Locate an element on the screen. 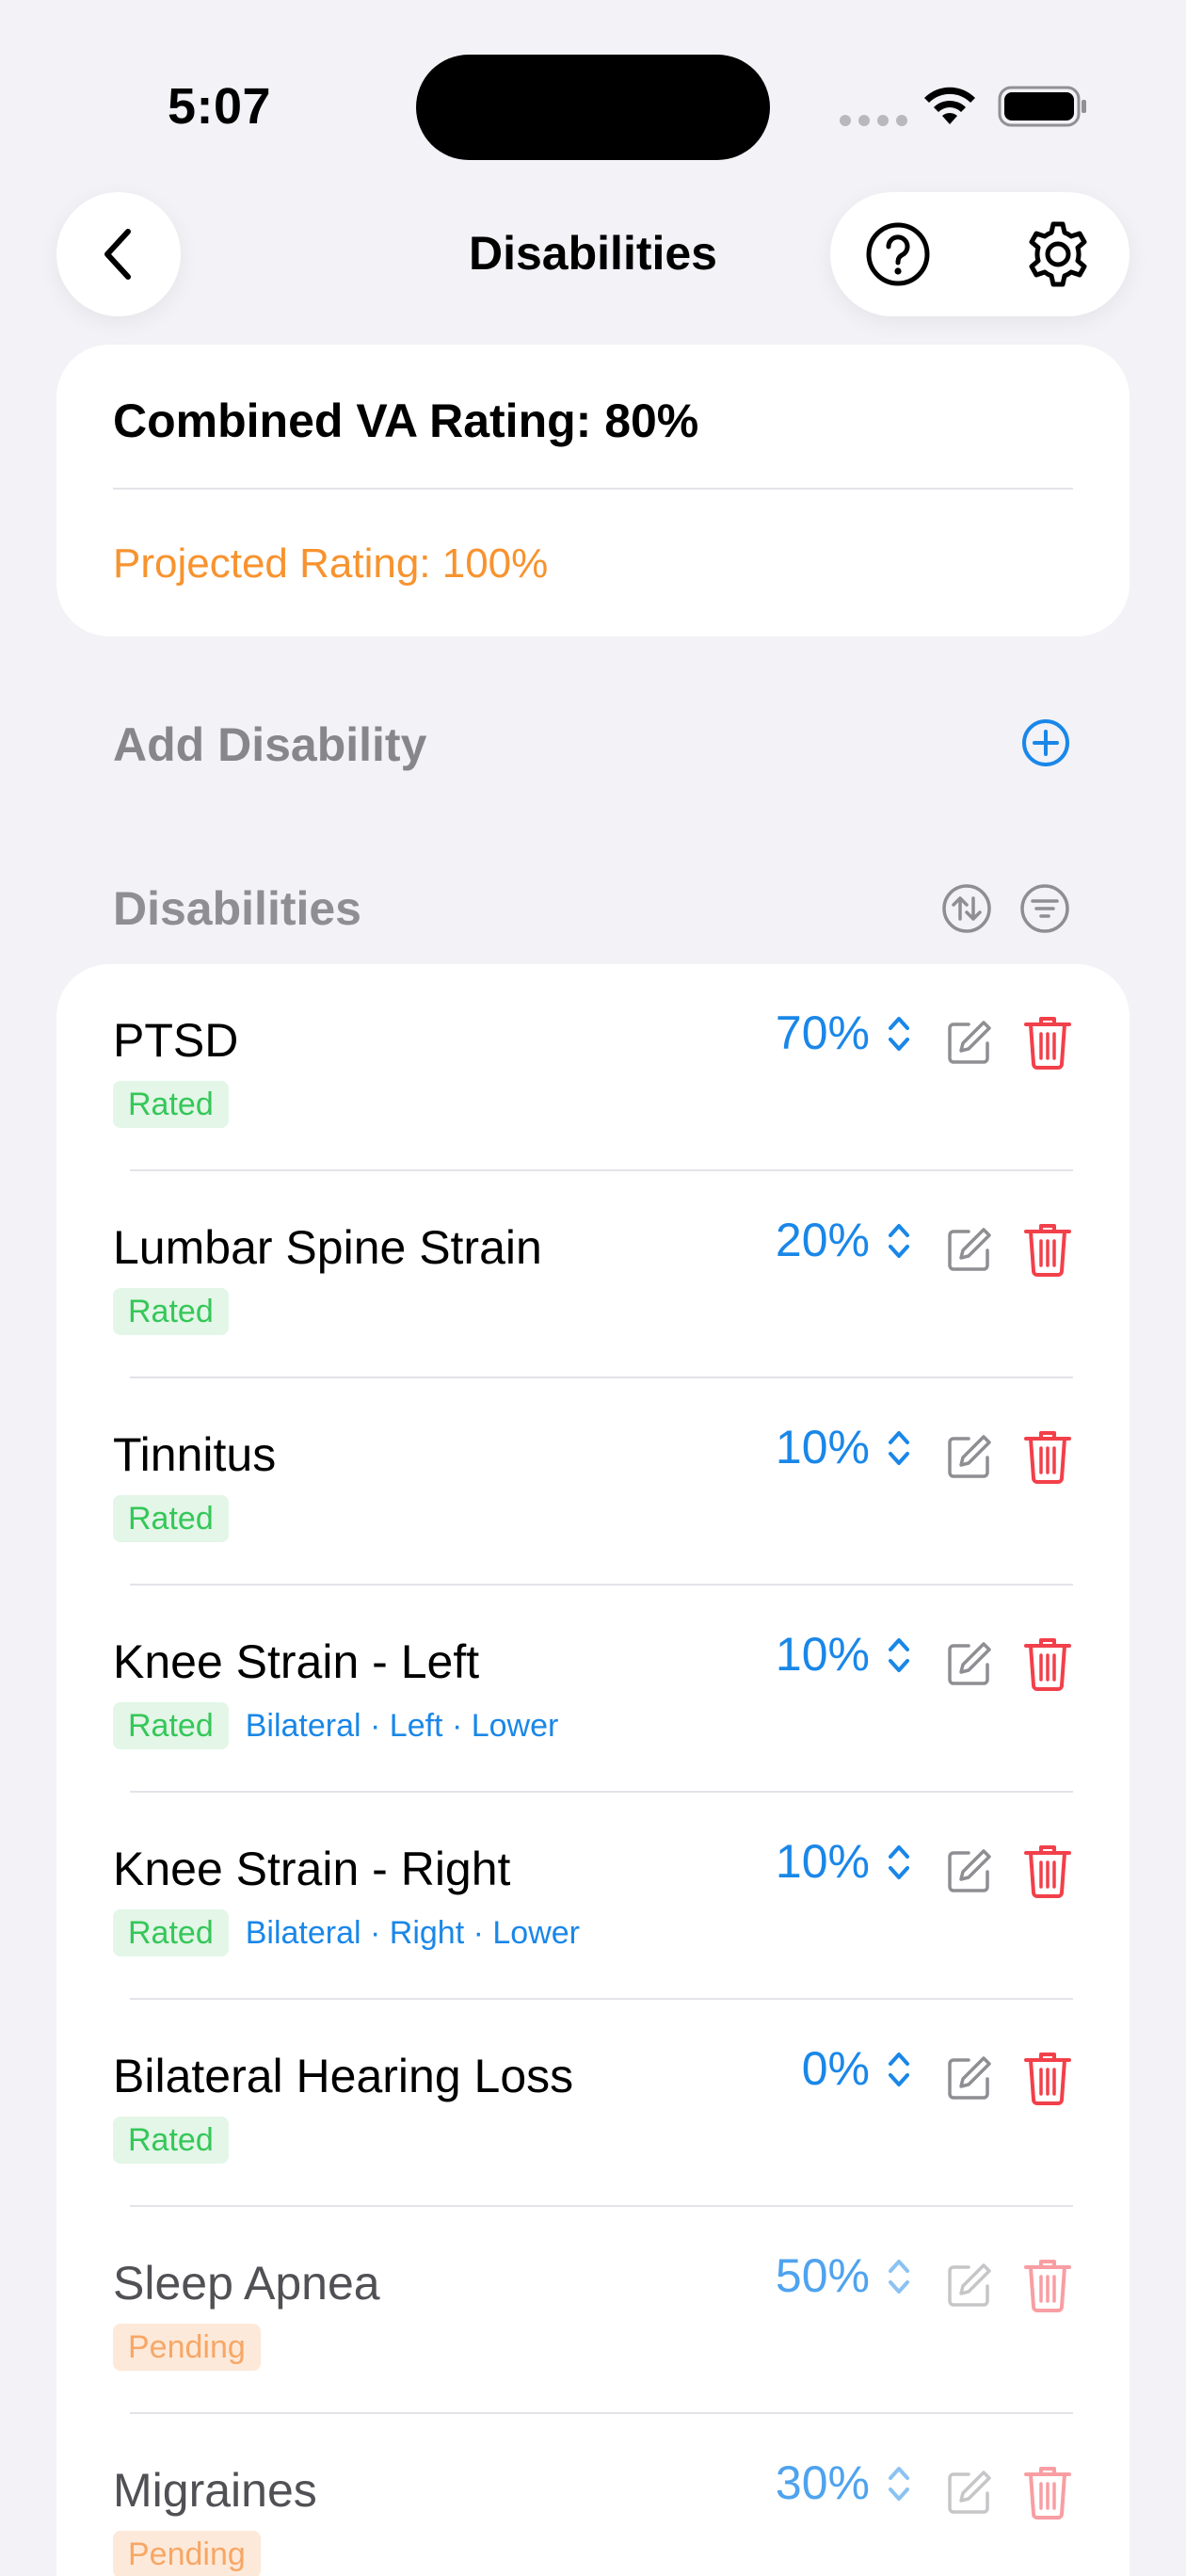 This screenshot has width=1186, height=2576. add-disability-button is located at coordinates (1045, 742).